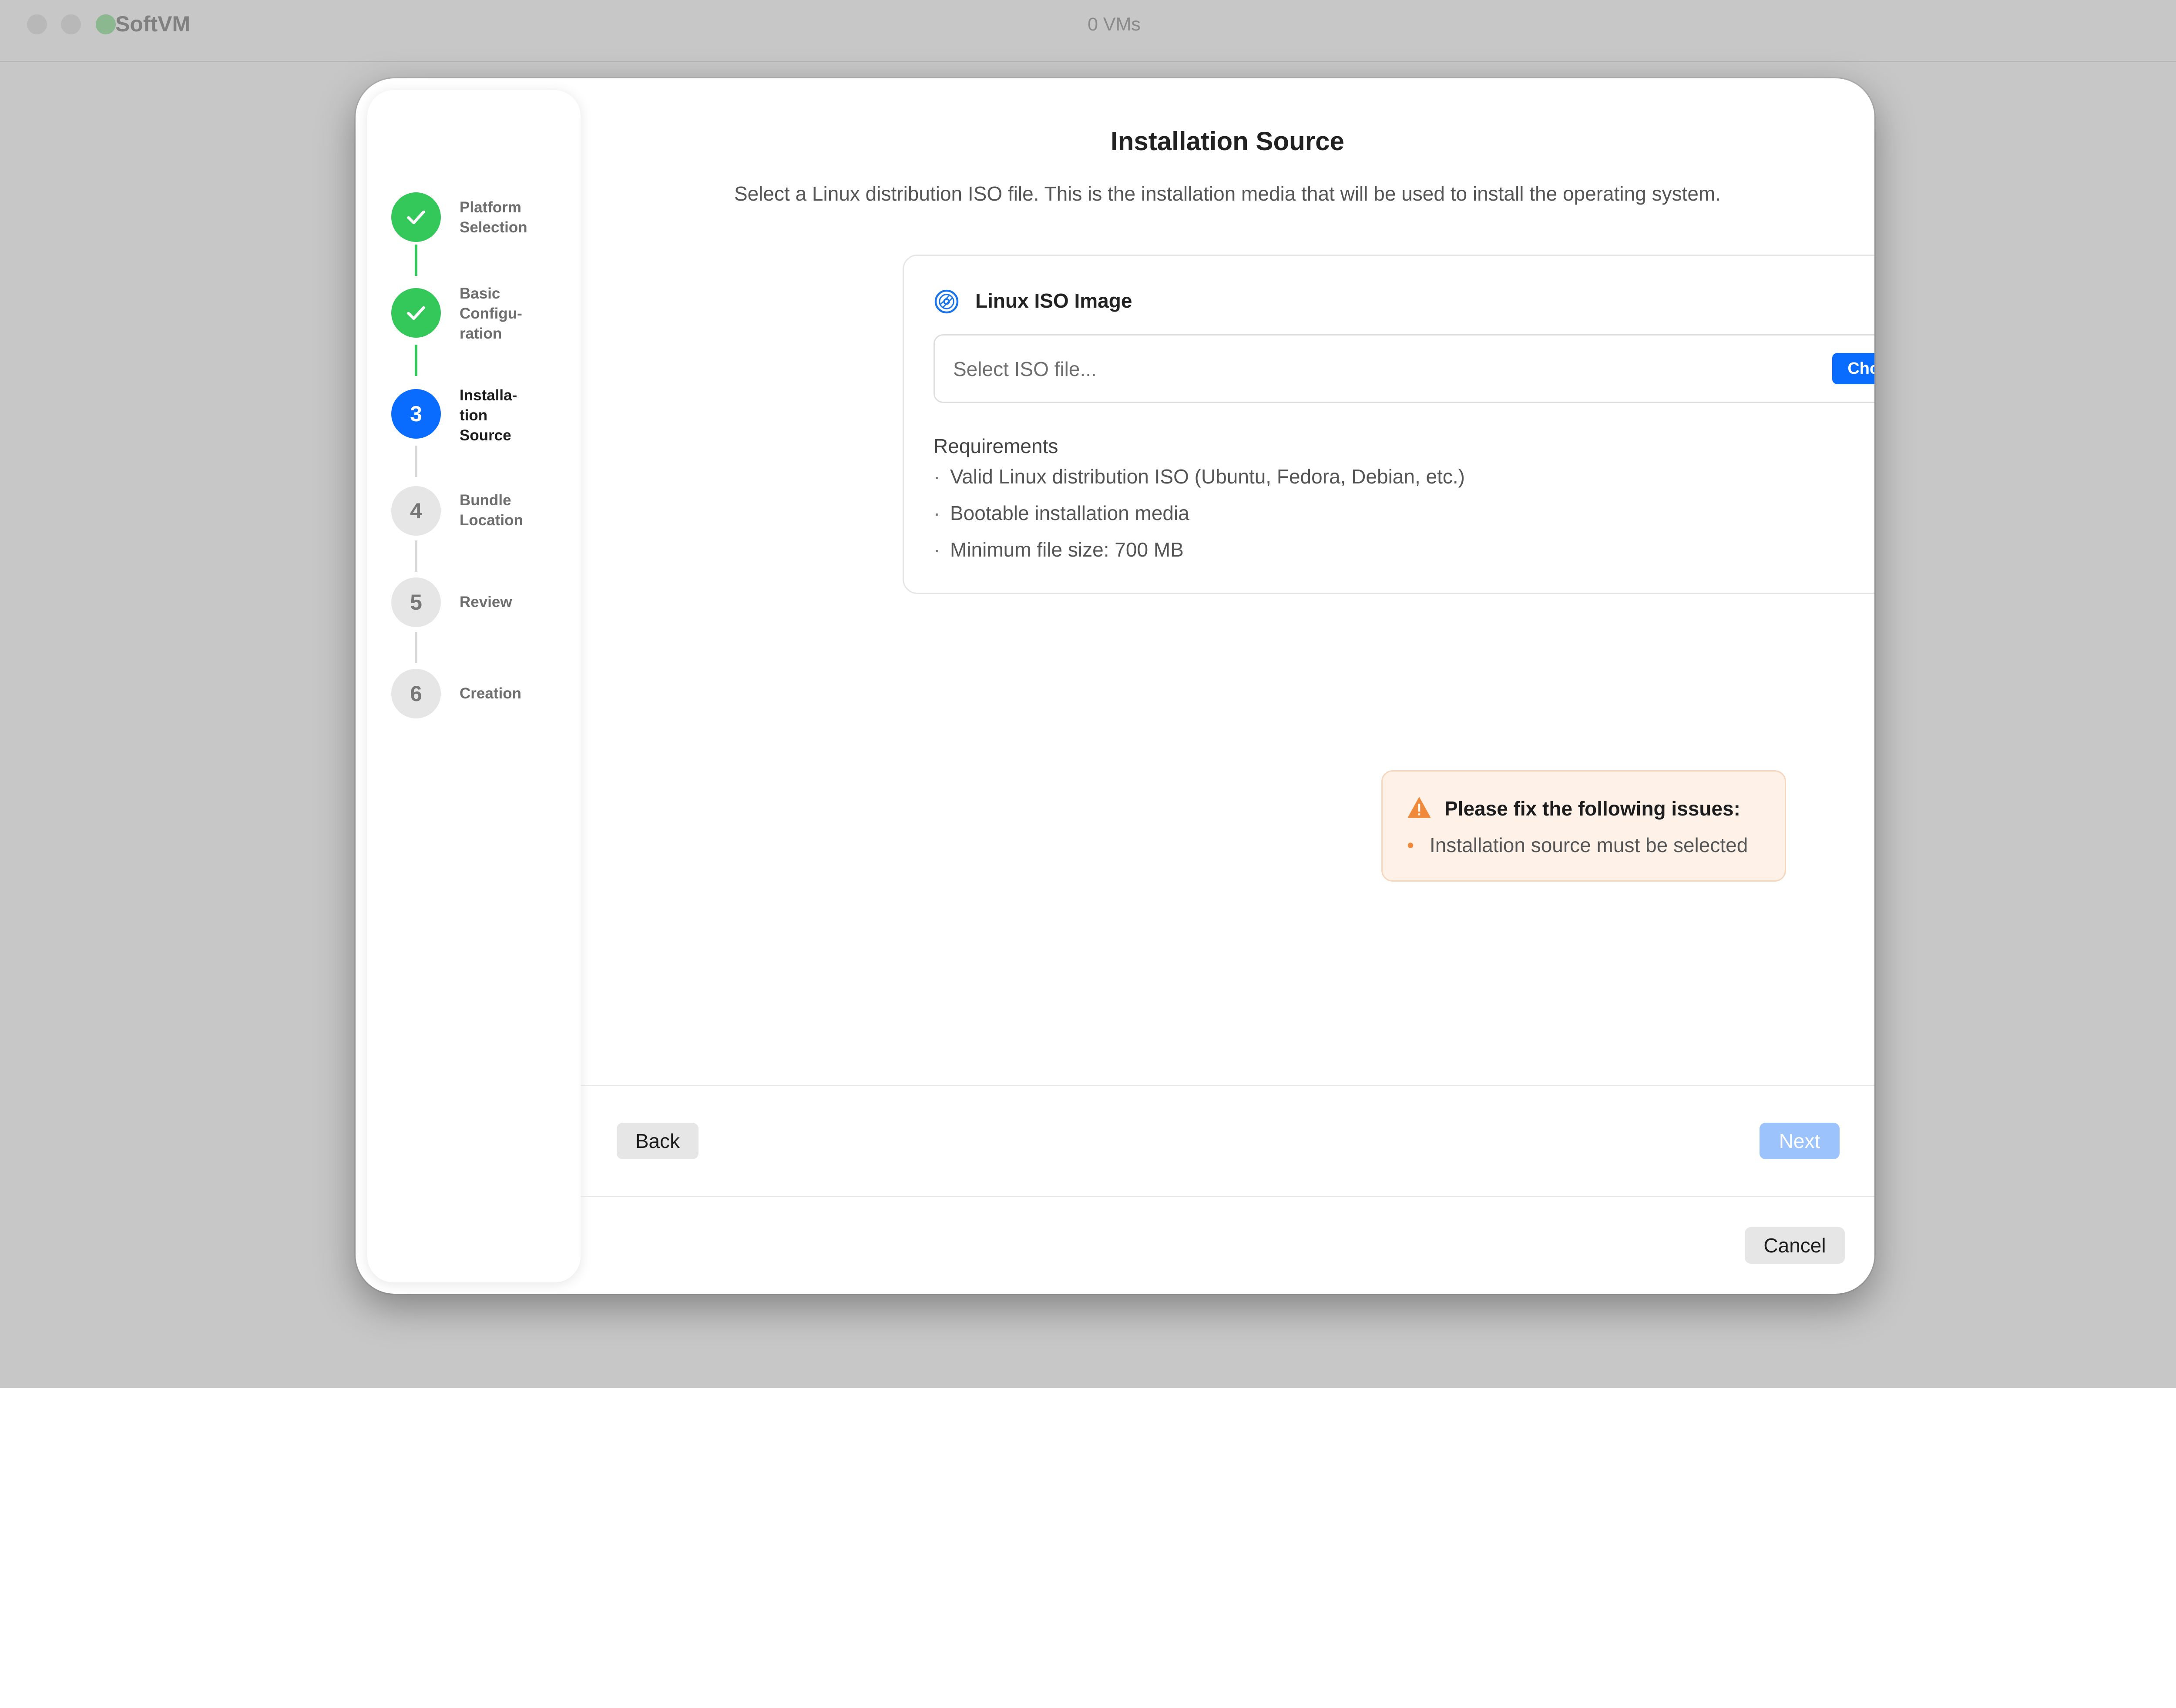  I want to click on requirements-title: Requirements, so click(996, 446).